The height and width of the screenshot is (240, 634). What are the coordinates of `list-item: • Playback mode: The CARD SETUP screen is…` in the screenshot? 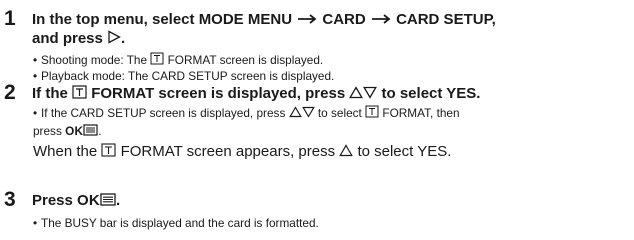 It's located at (184, 76).